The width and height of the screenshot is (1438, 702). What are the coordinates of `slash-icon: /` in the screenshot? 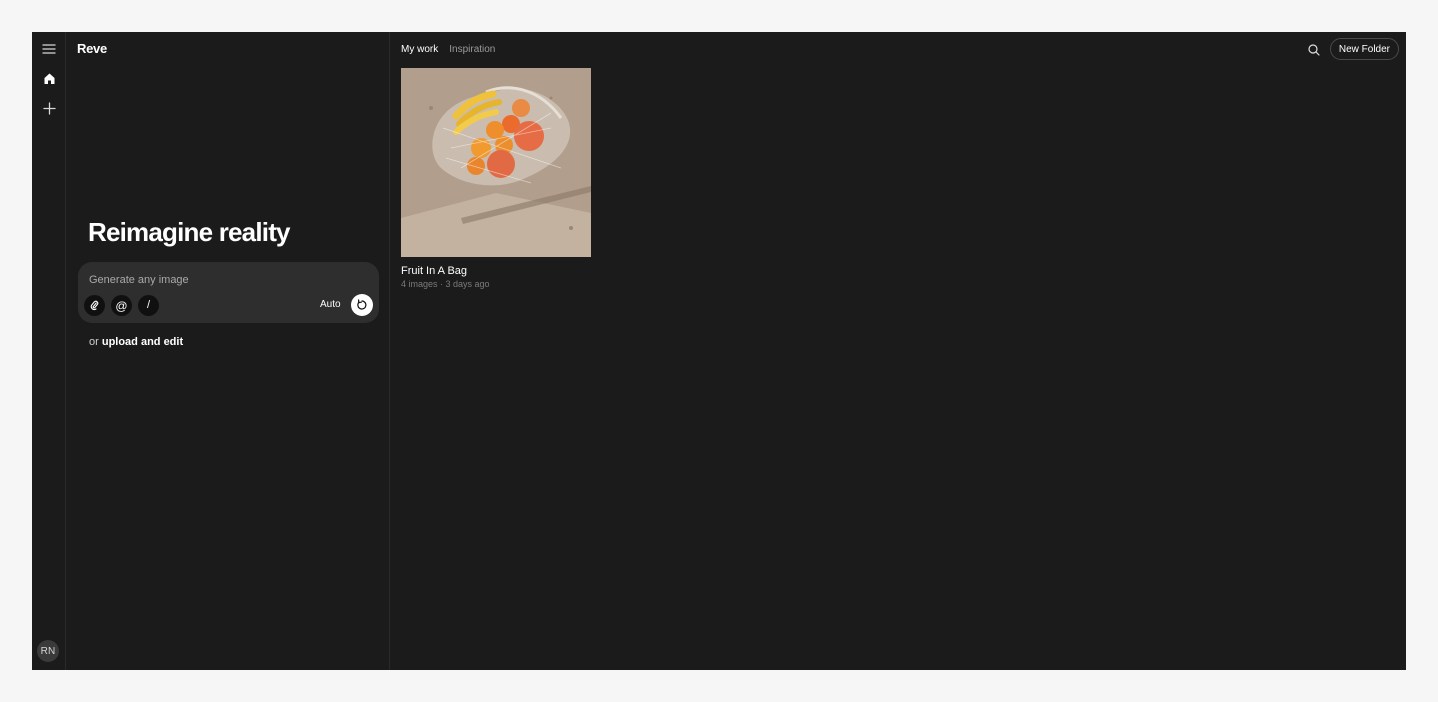 It's located at (148, 305).